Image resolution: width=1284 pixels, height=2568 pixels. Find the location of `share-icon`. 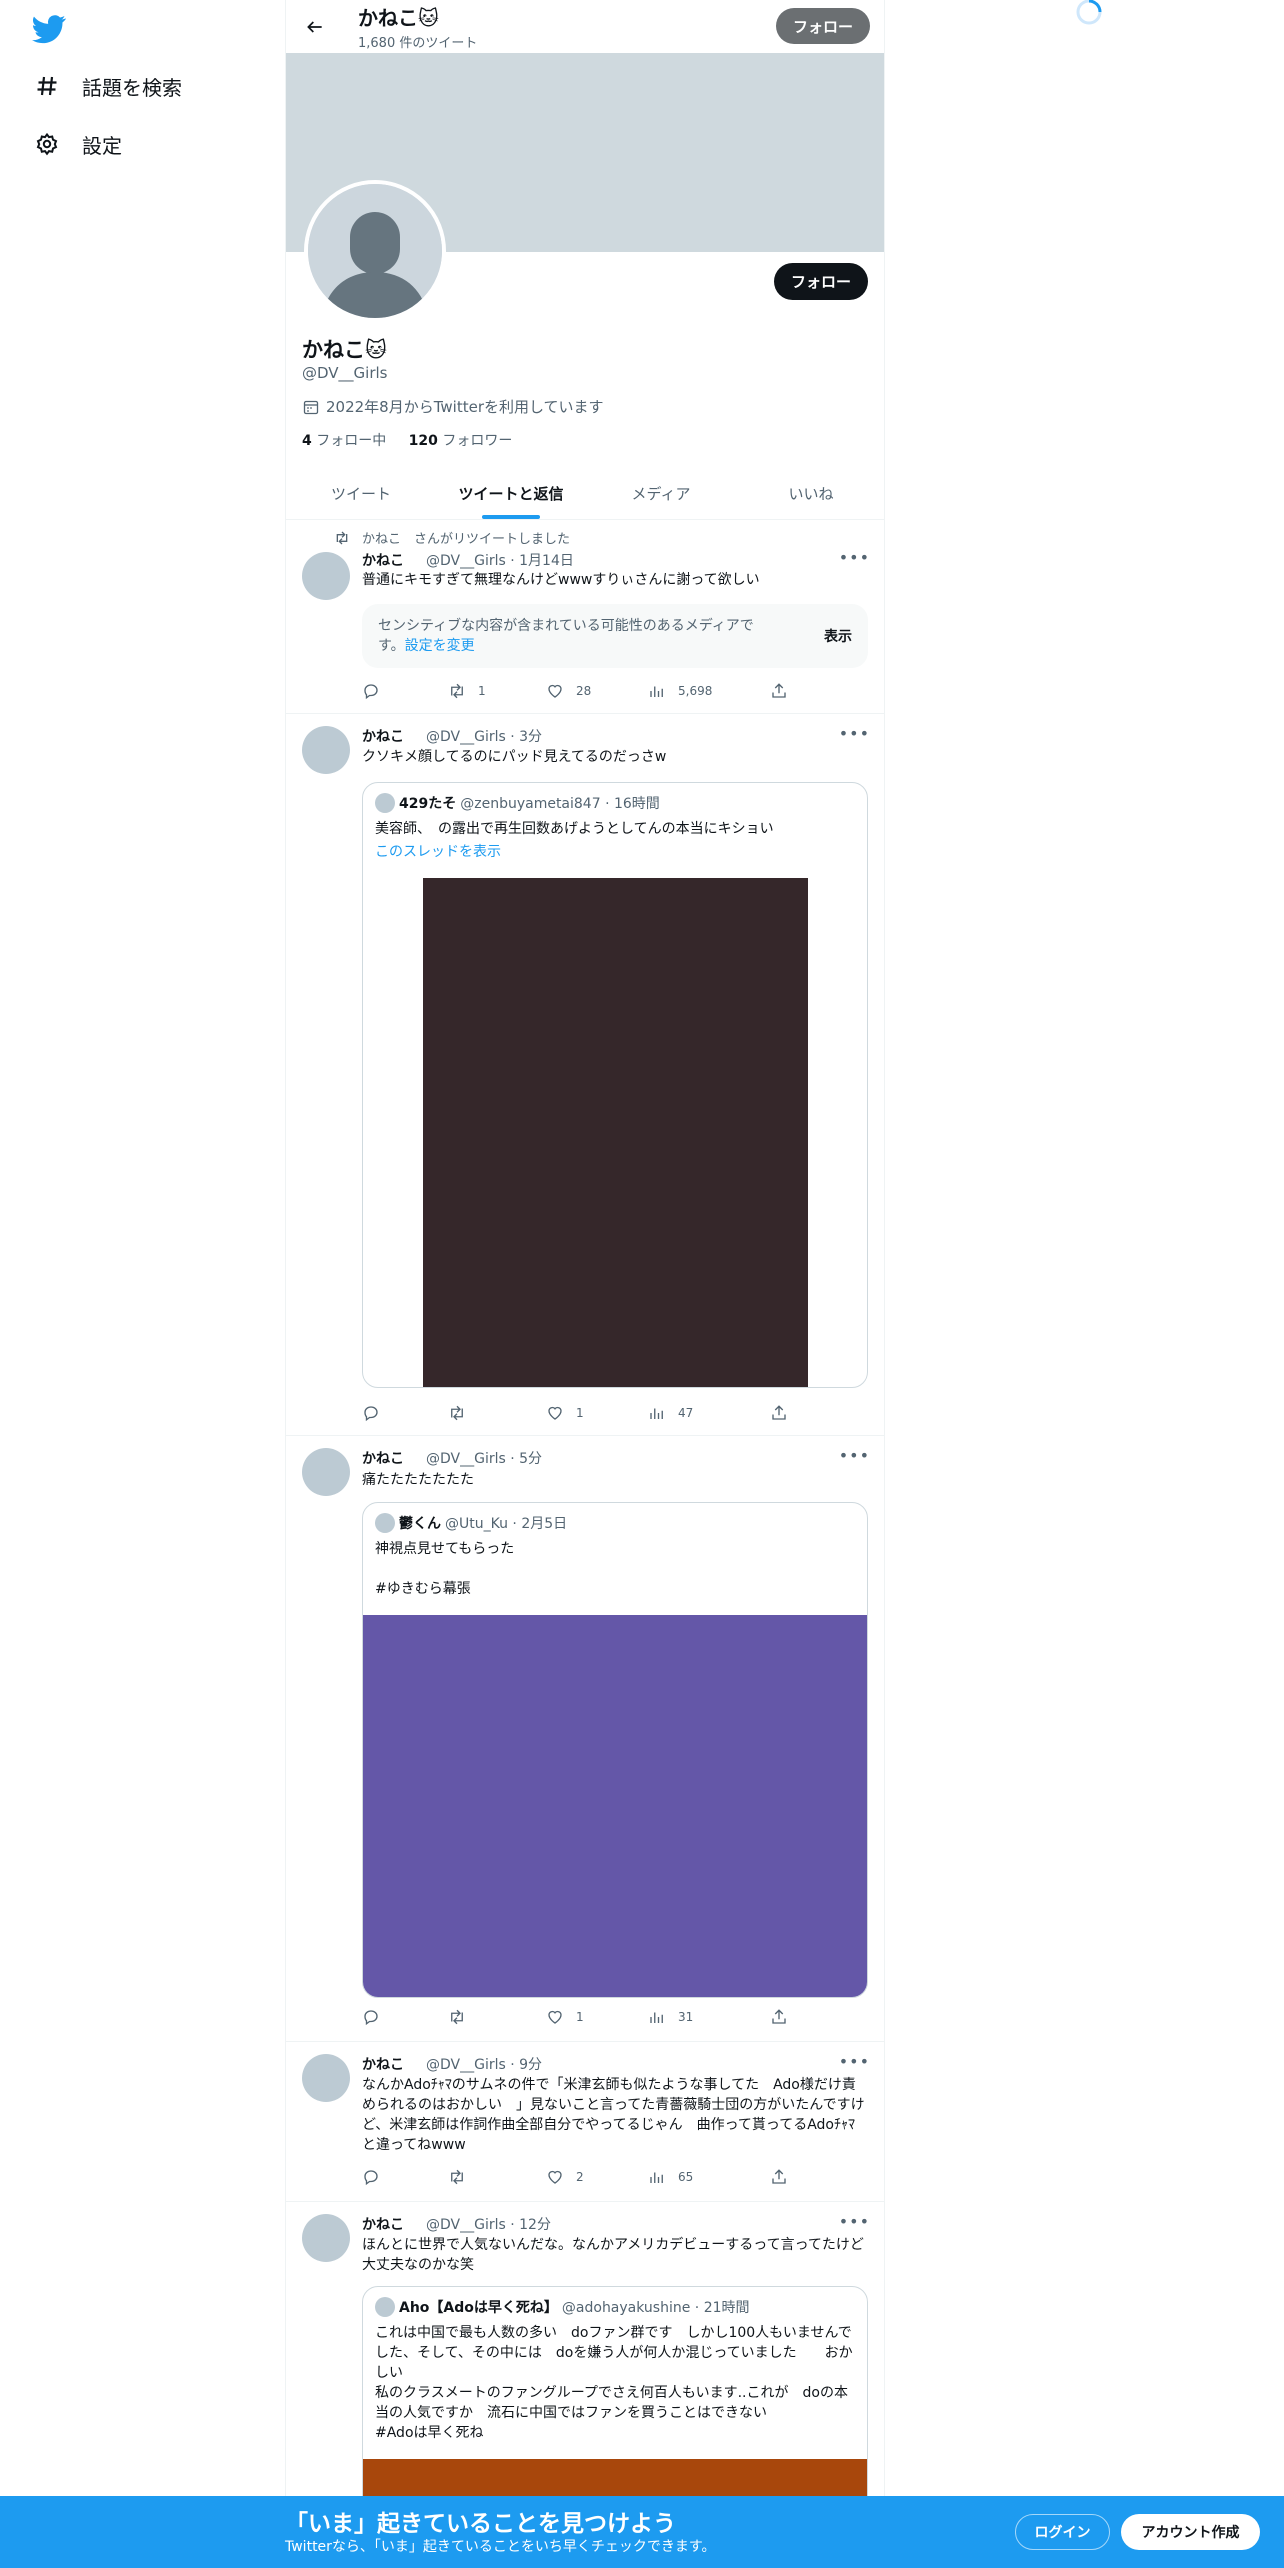

share-icon is located at coordinates (779, 690).